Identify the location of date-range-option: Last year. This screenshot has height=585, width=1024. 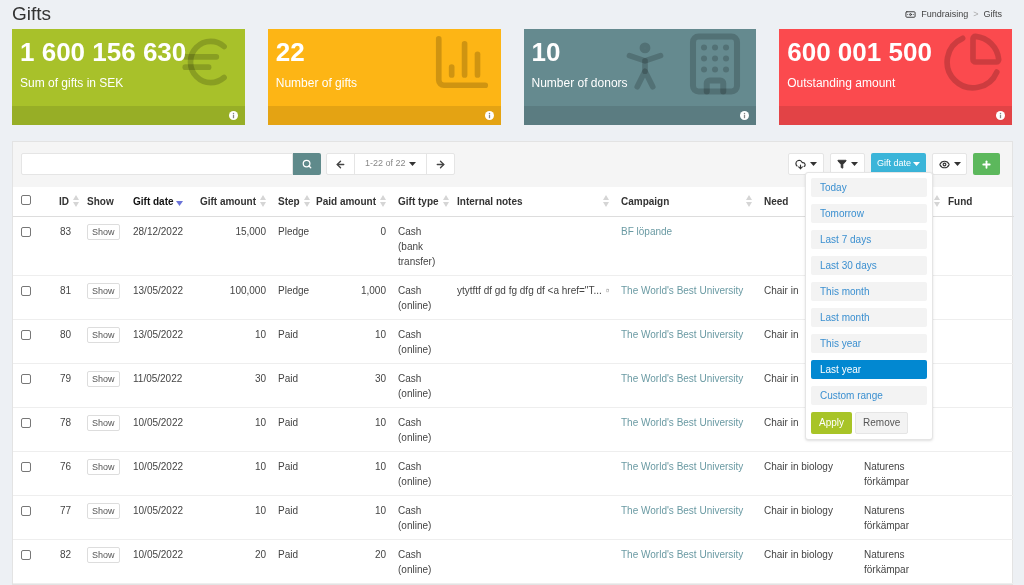
(869, 369).